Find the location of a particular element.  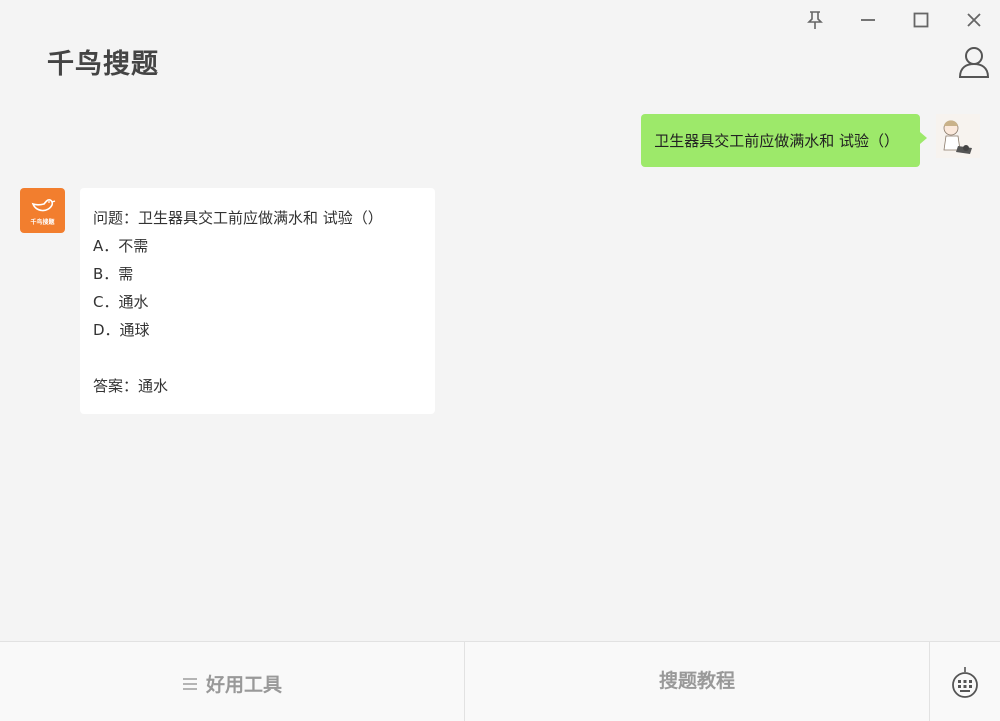

search-tutorial-button: 搜题教程 is located at coordinates (697, 681).